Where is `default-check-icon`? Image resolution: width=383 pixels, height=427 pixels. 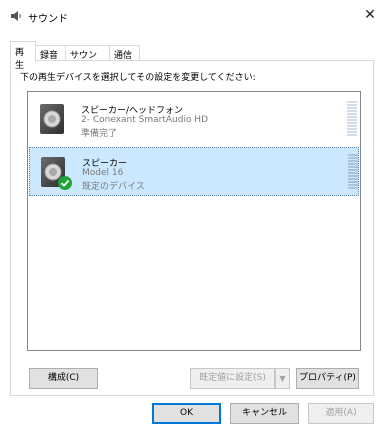
default-check-icon is located at coordinates (65, 183).